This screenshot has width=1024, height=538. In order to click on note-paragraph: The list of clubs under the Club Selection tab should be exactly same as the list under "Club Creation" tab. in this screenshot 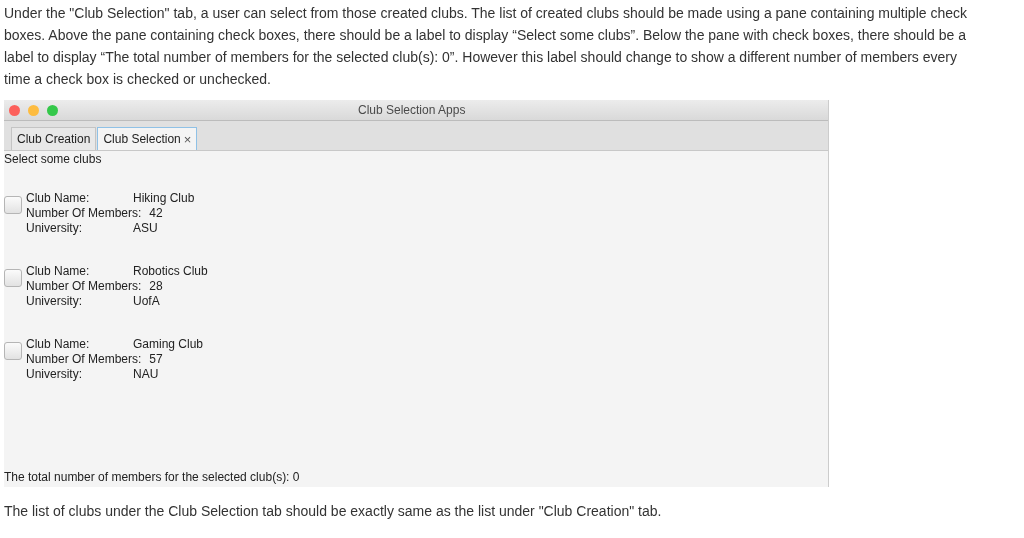, I will do `click(333, 511)`.